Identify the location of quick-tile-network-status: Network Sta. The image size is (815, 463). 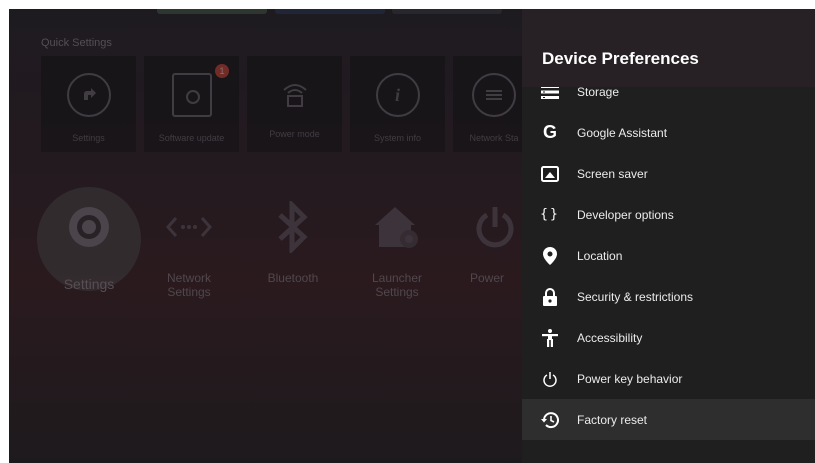
(488, 104).